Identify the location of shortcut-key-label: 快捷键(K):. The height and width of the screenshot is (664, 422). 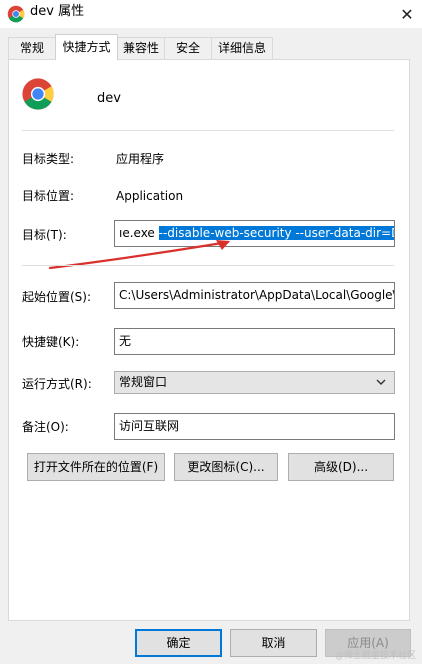
(51, 342).